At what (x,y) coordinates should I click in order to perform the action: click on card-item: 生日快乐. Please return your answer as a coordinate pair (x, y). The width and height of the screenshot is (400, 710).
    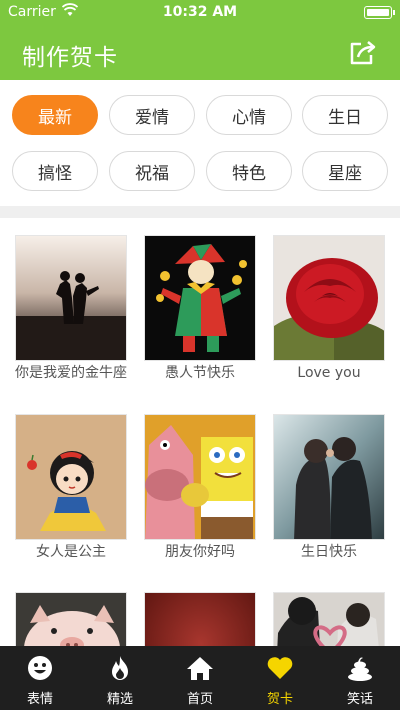
    Looking at the image, I should click on (329, 488).